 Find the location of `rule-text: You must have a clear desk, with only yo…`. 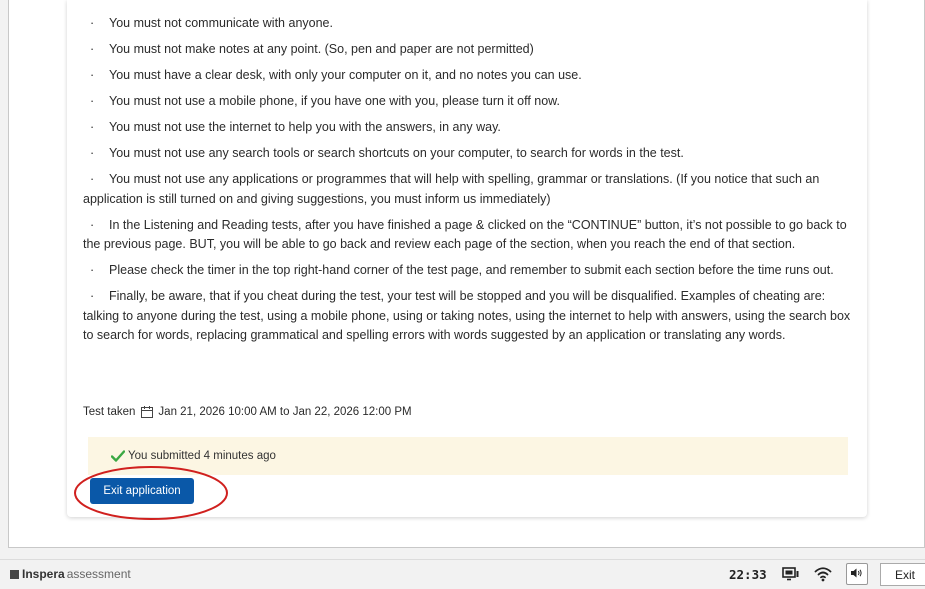

rule-text: You must have a clear desk, with only yo… is located at coordinates (345, 75).